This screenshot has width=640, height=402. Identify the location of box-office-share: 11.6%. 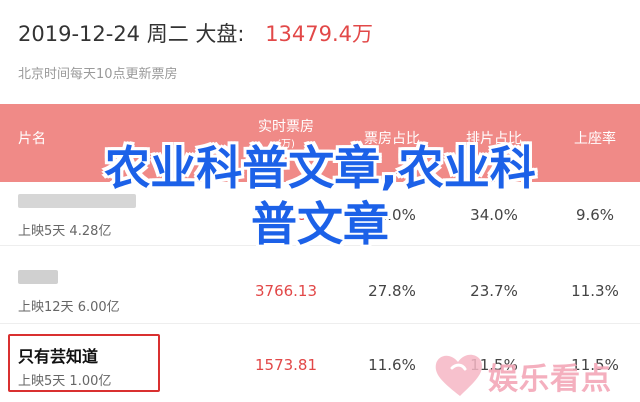
(392, 365).